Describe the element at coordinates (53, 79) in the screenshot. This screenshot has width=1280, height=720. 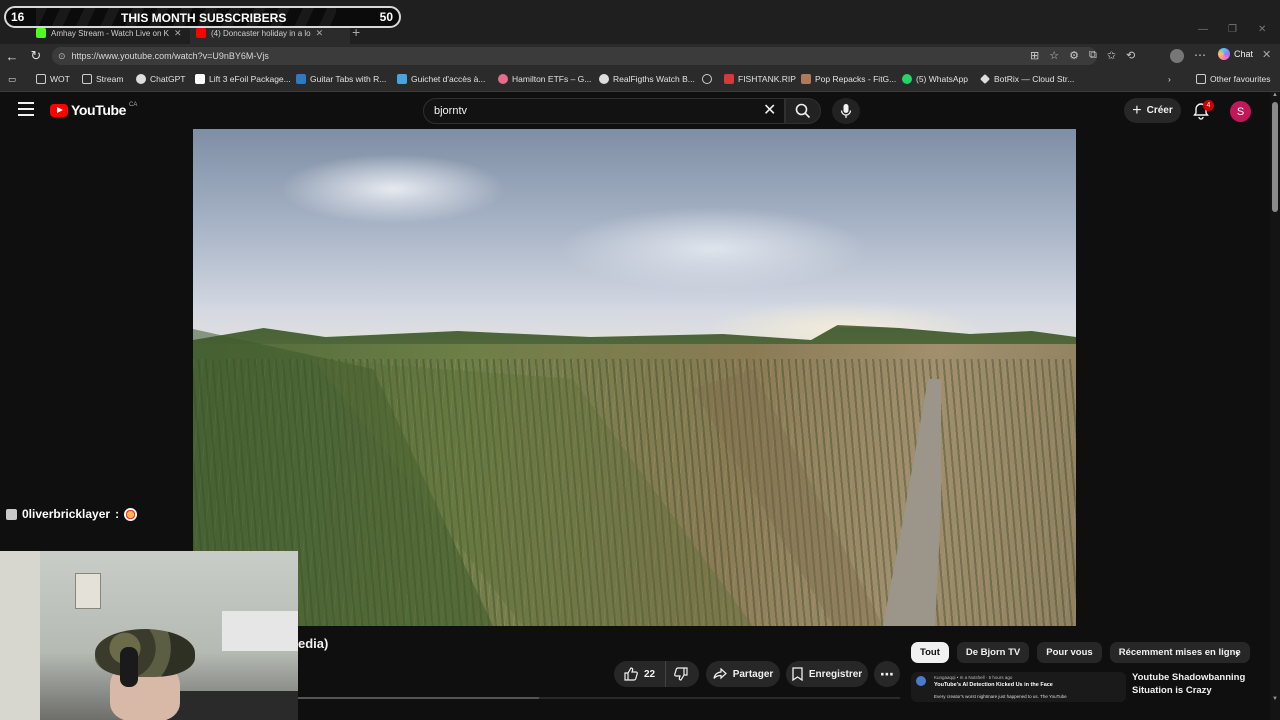
I see `bookmark-item: WOT` at that location.